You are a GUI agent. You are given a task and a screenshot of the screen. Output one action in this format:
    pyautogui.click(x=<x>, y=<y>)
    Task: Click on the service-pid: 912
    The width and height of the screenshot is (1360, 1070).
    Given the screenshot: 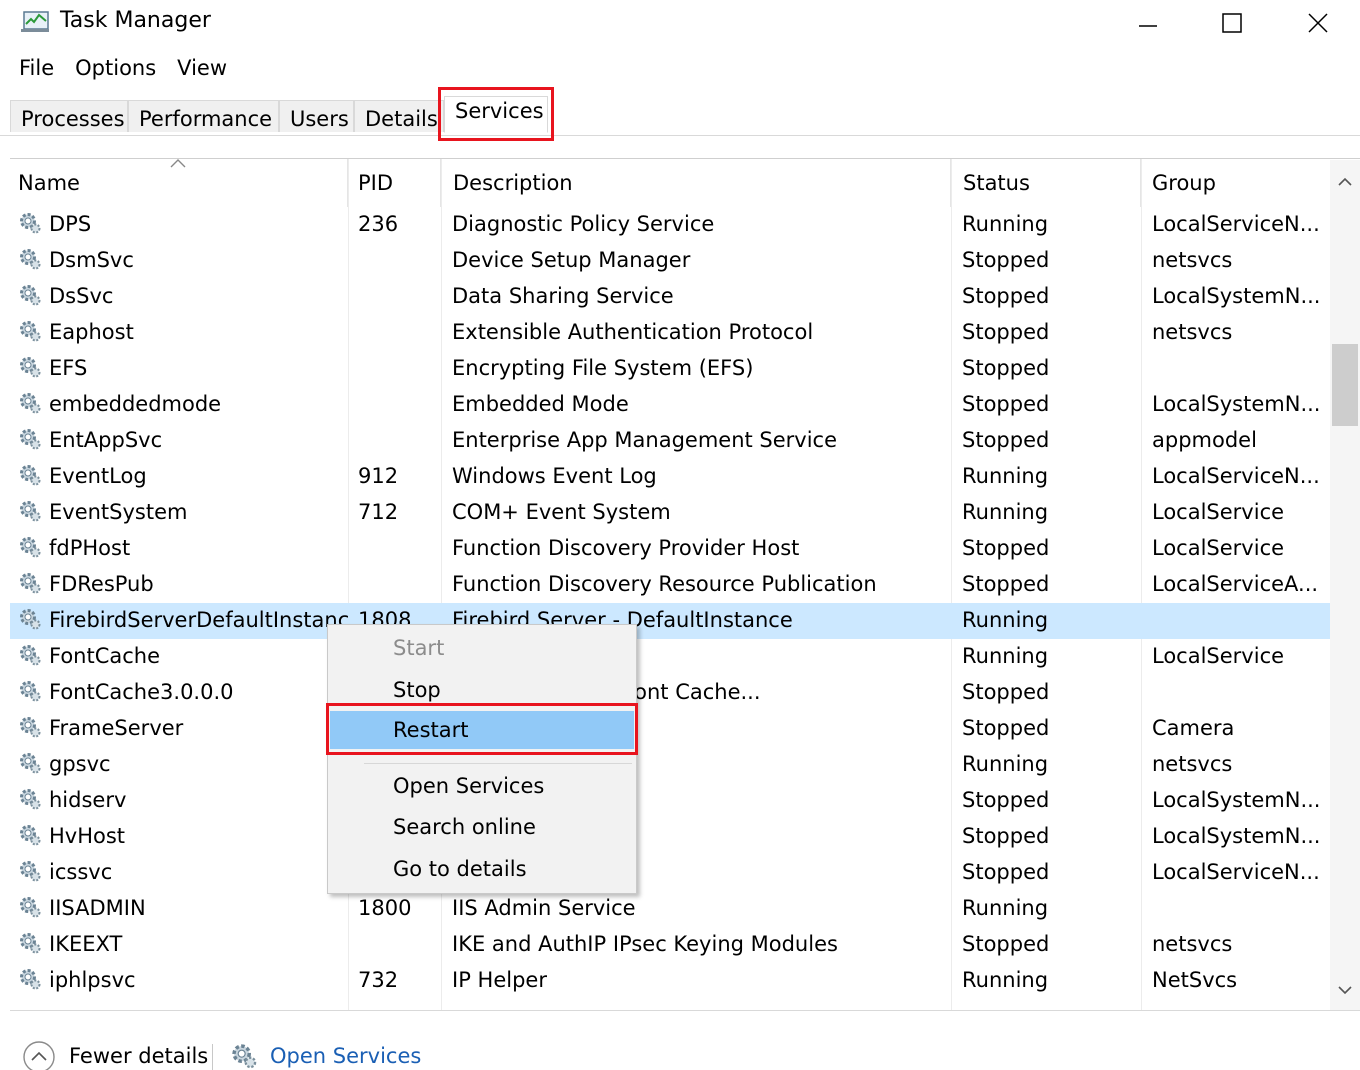 What is the action you would take?
    pyautogui.click(x=378, y=476)
    